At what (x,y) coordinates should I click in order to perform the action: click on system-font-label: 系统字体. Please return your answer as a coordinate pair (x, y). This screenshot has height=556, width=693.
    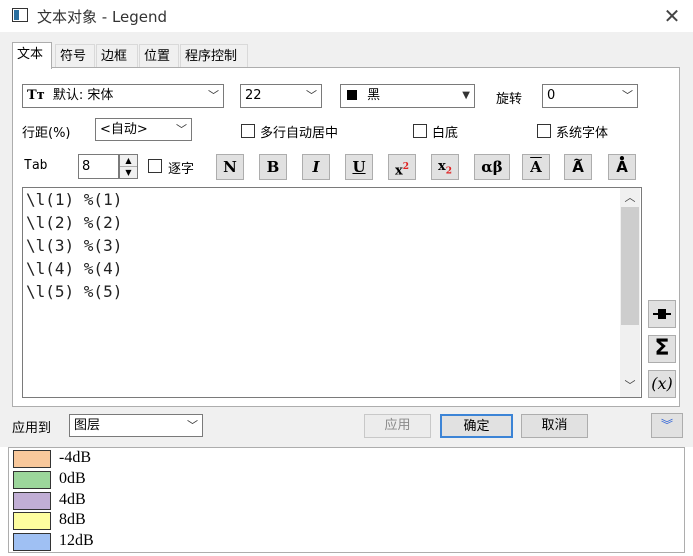
    Looking at the image, I should click on (582, 133).